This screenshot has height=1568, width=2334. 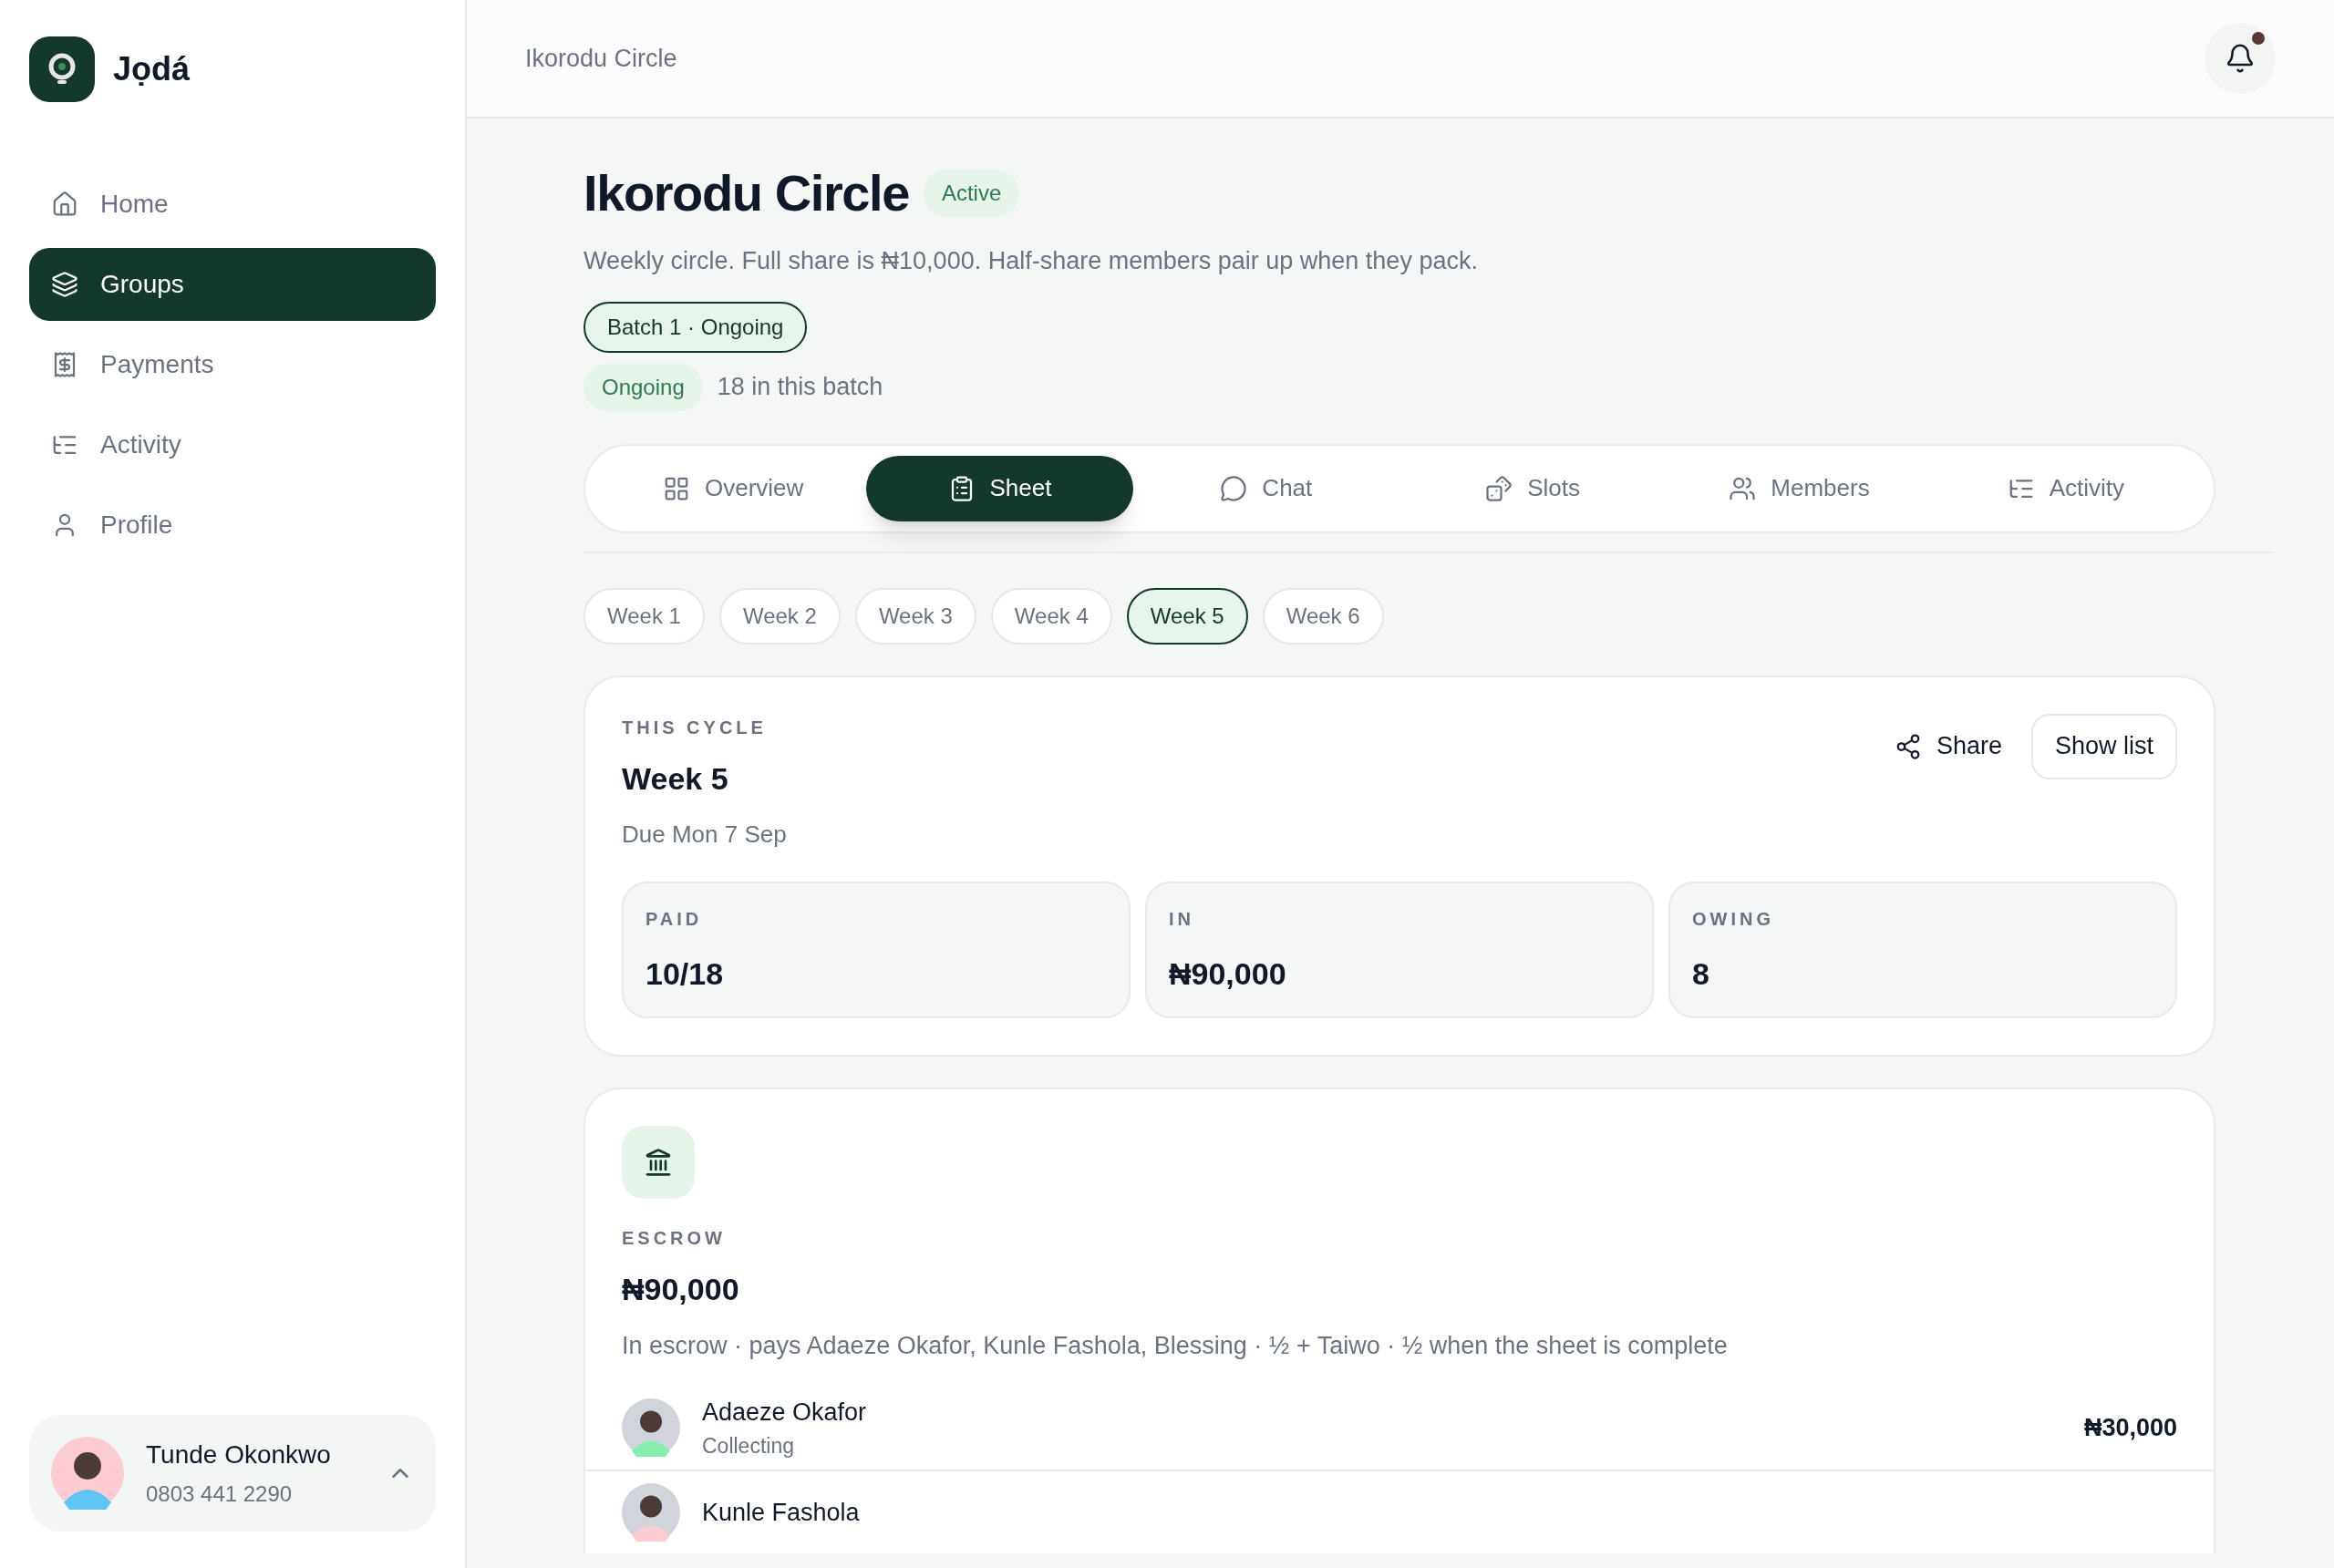 I want to click on tab: Sheet, so click(x=1000, y=488).